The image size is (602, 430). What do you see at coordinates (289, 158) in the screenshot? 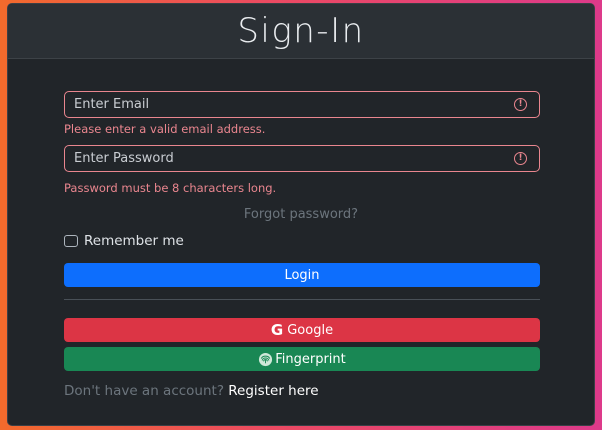
I see `password-input` at bounding box center [289, 158].